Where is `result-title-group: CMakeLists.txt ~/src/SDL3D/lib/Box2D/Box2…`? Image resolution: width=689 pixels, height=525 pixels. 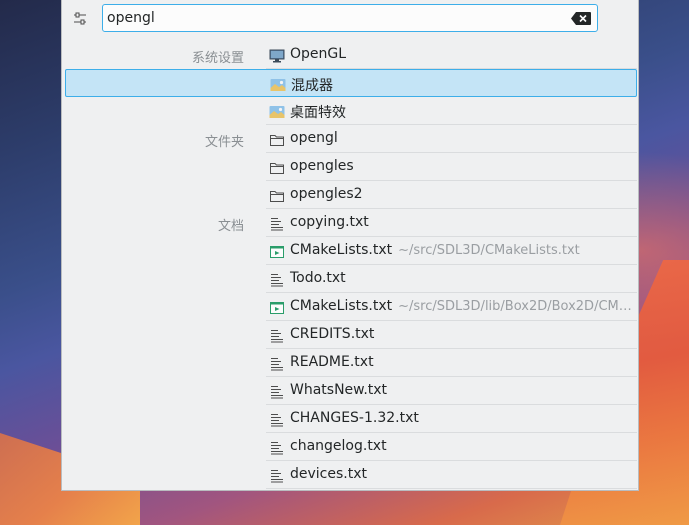
result-title-group: CMakeLists.txt ~/src/SDL3D/lib/Box2D/Box2… is located at coordinates (461, 306).